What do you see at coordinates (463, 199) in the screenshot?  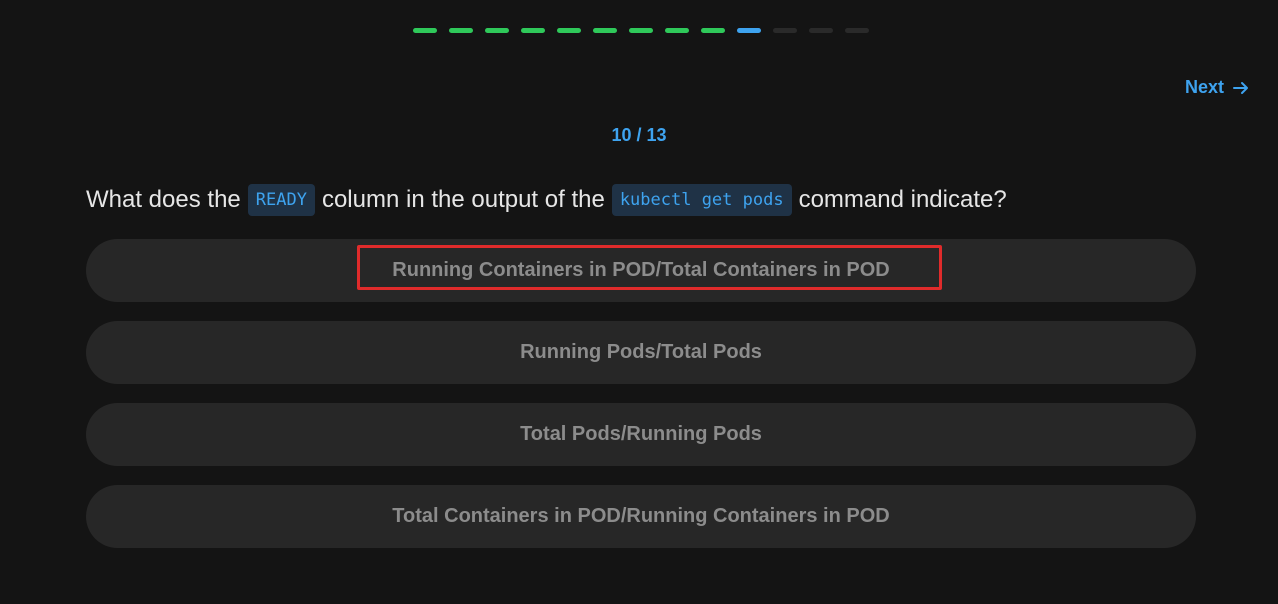 I see `question-part-2: column in the output of the` at bounding box center [463, 199].